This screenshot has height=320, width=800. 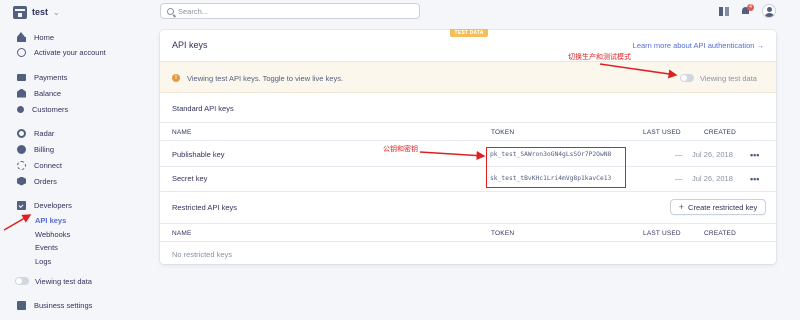 What do you see at coordinates (698, 45) in the screenshot?
I see `learn-more-link: Learn more about API authentication →` at bounding box center [698, 45].